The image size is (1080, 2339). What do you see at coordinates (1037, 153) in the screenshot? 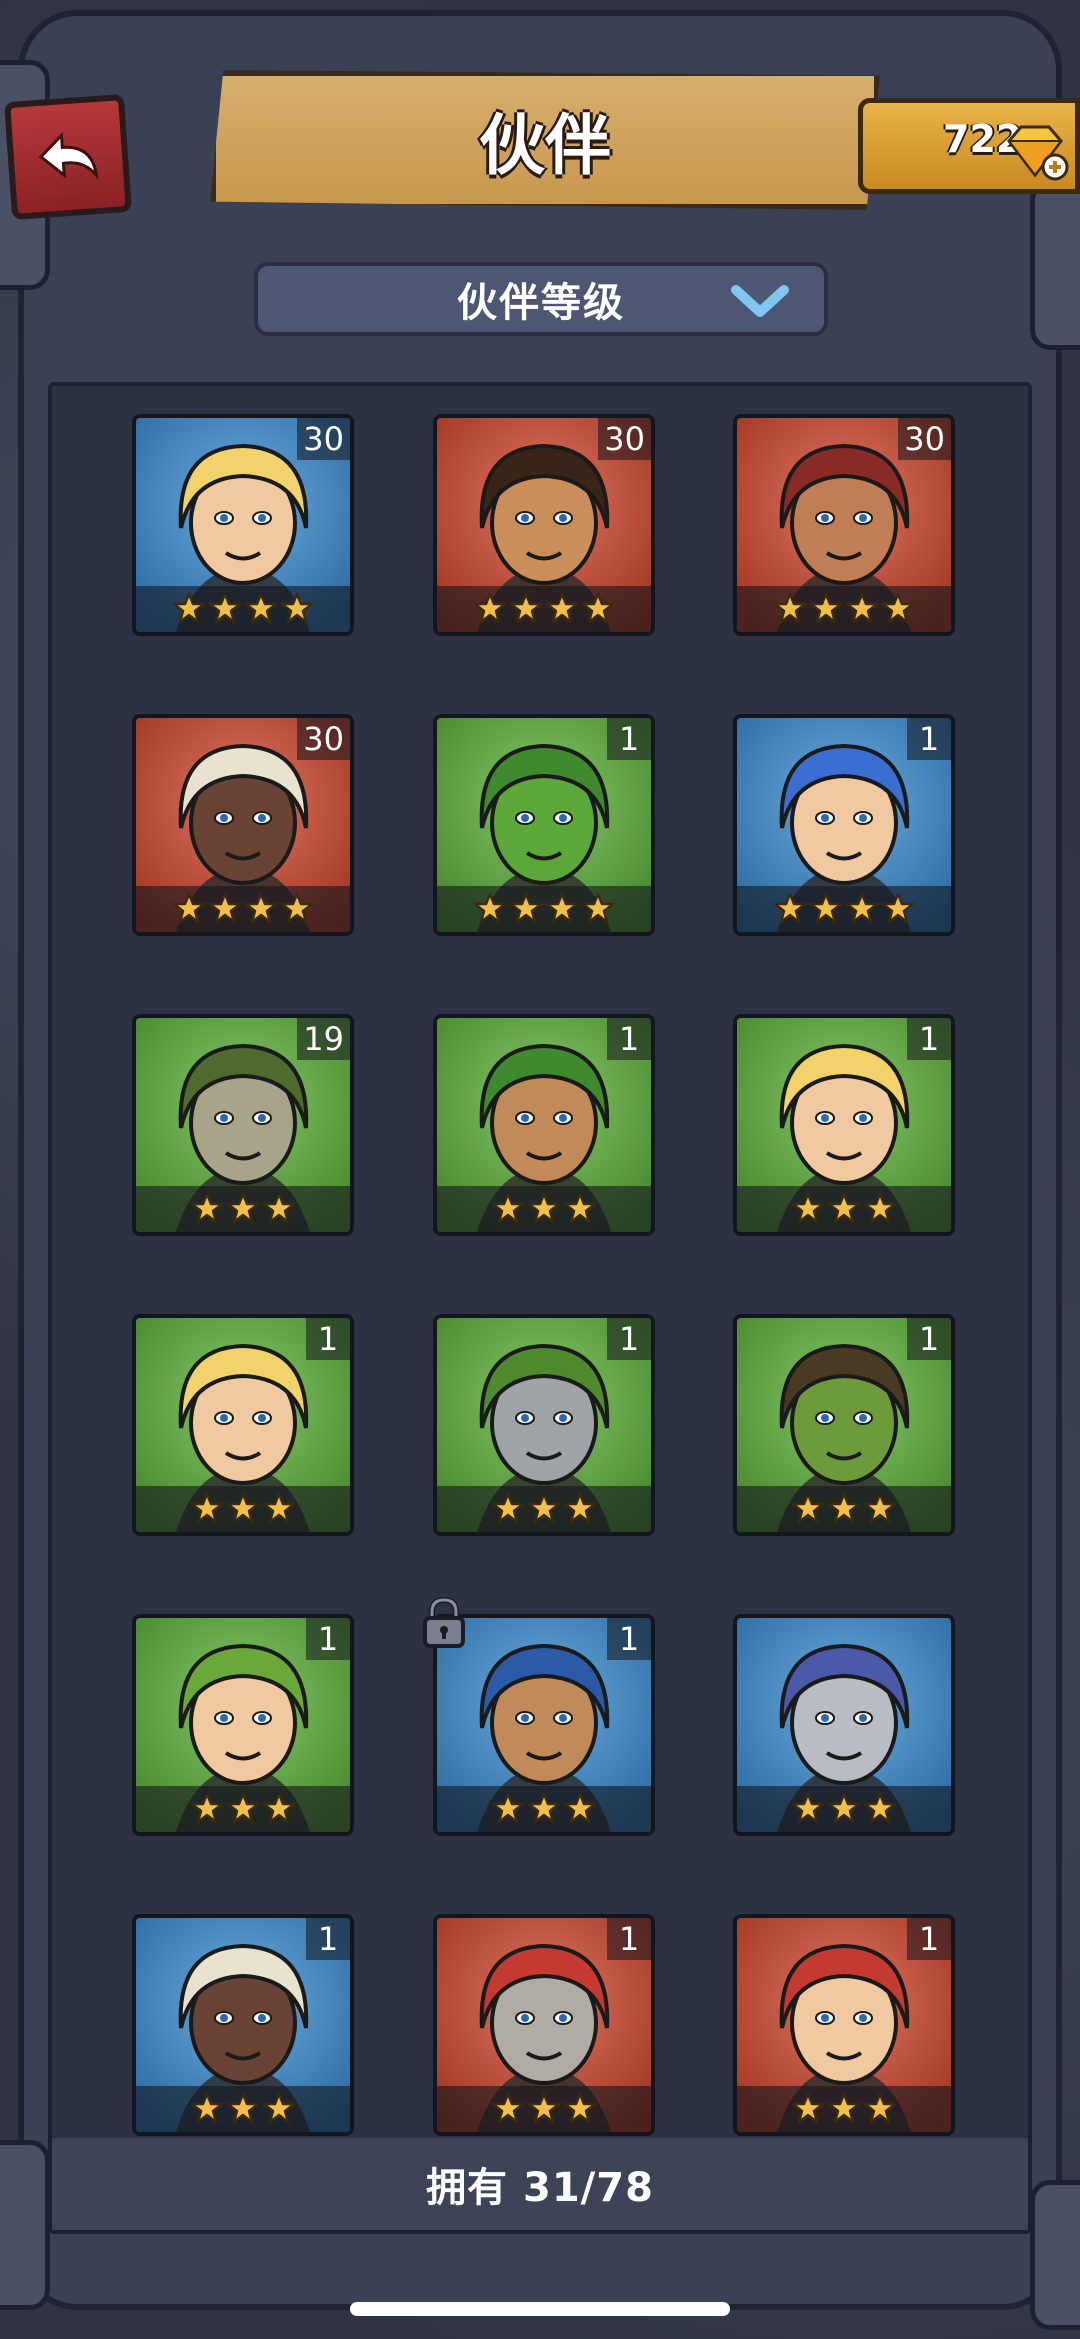
I see `gem-plus-icon` at bounding box center [1037, 153].